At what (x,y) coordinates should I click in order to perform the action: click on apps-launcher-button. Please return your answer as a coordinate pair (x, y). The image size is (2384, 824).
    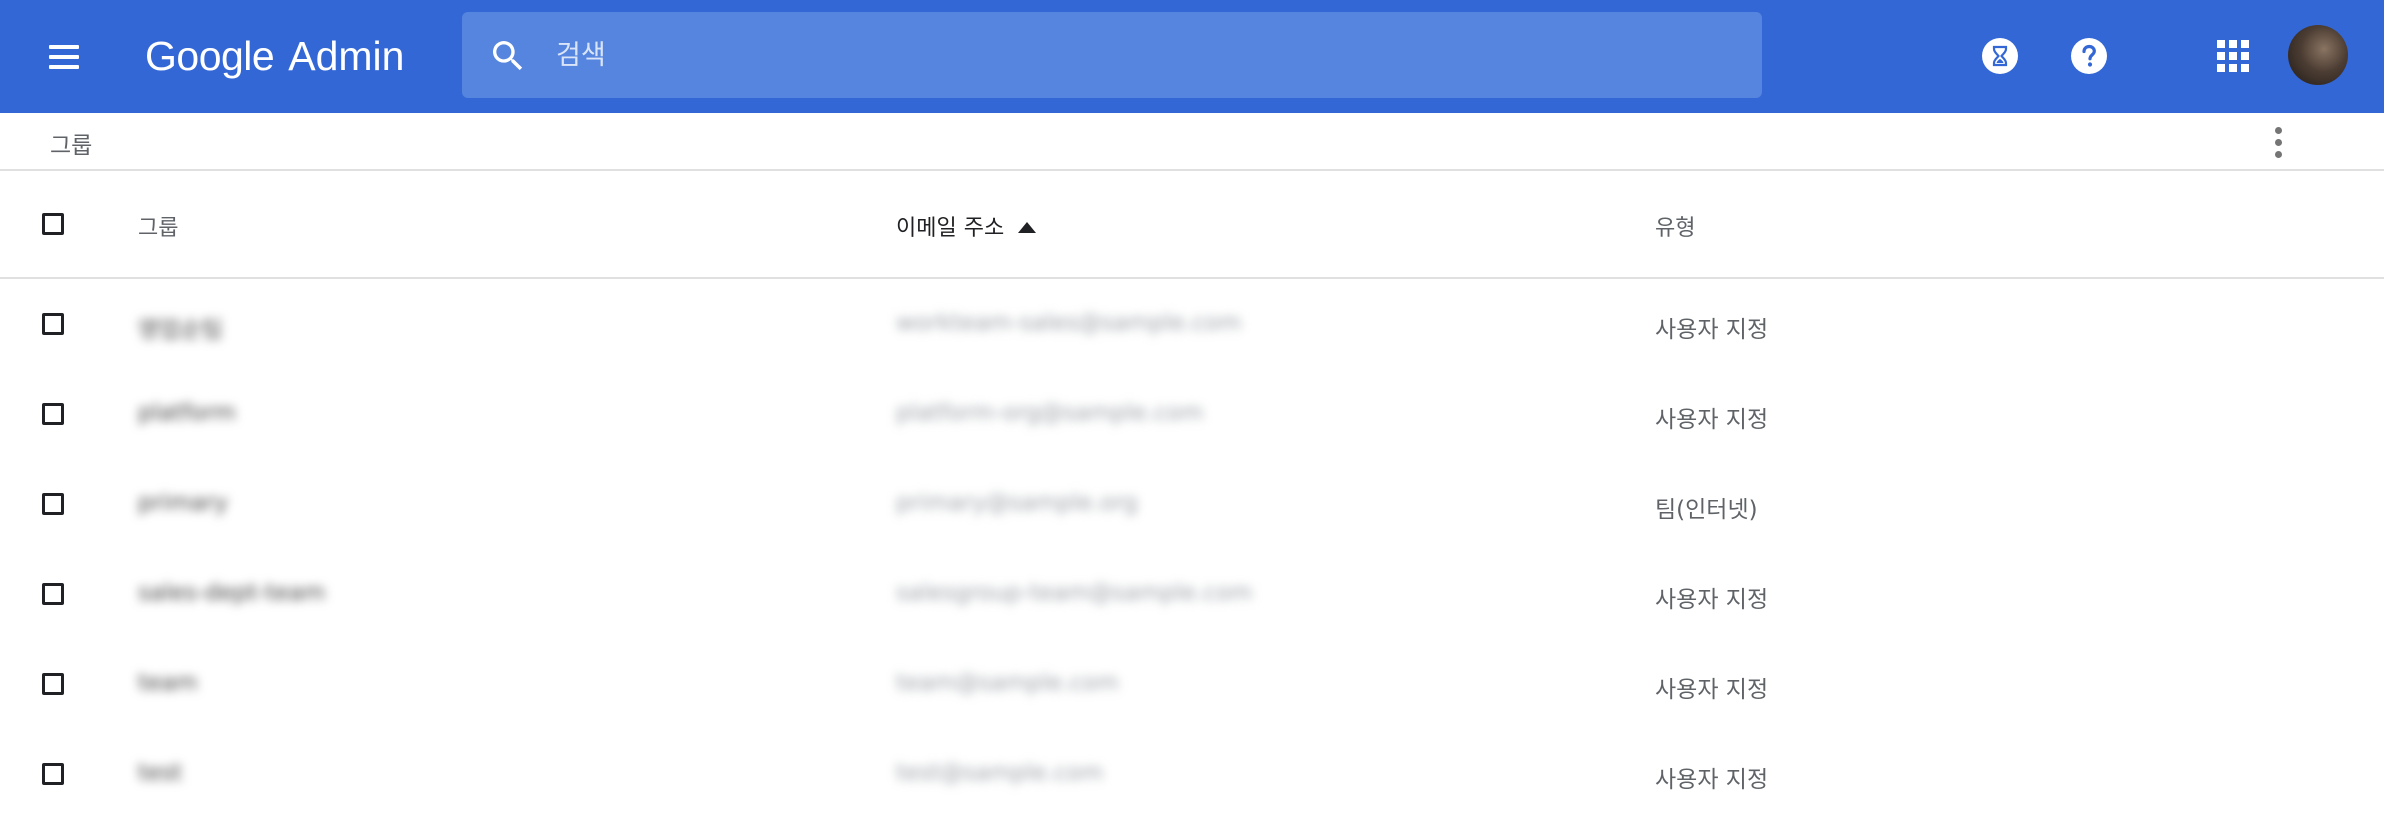
    Looking at the image, I should click on (2233, 56).